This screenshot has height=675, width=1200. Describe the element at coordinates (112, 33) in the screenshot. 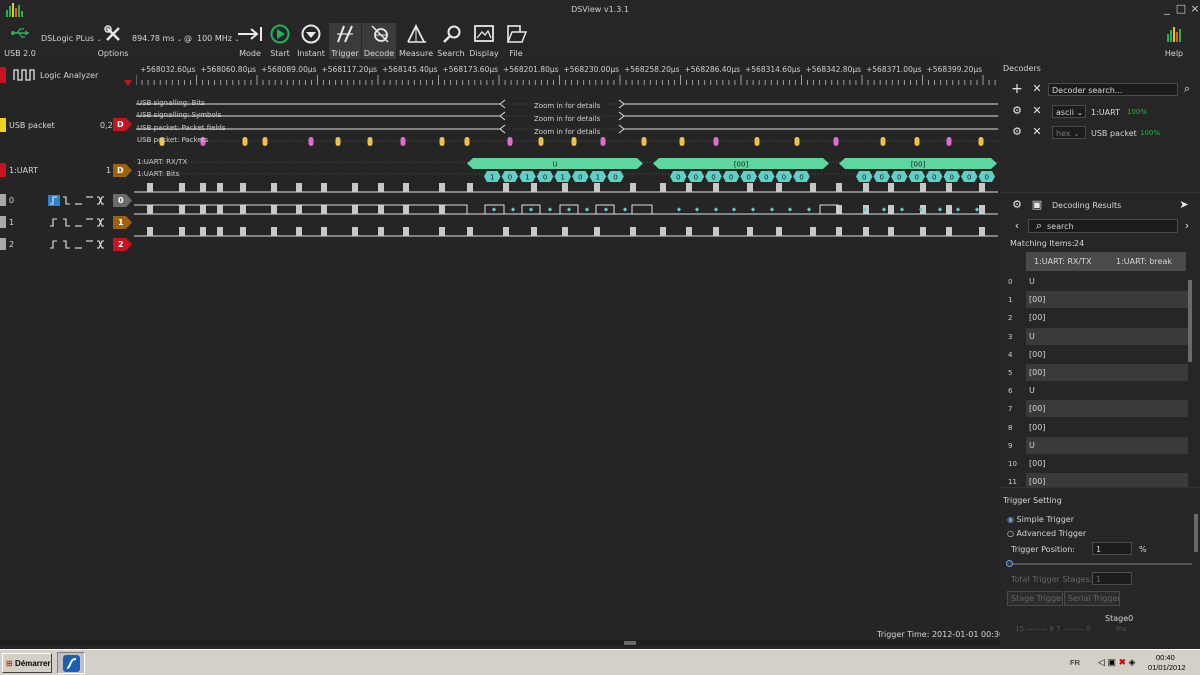

I see `wrench-screwdriver-icon` at that location.